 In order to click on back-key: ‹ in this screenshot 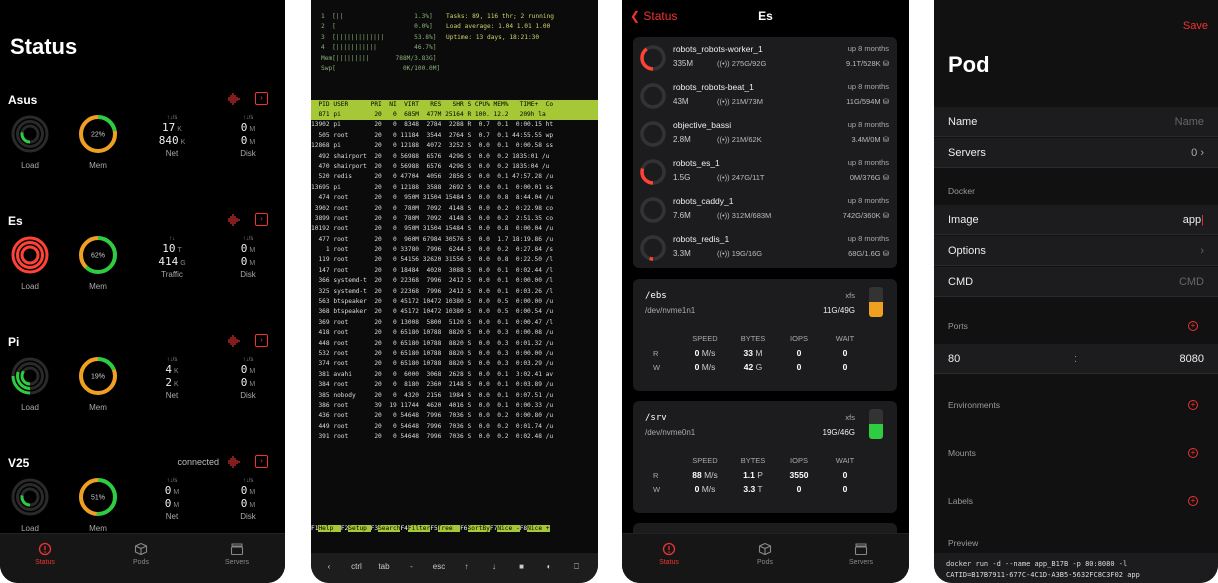, I will do `click(329, 566)`.